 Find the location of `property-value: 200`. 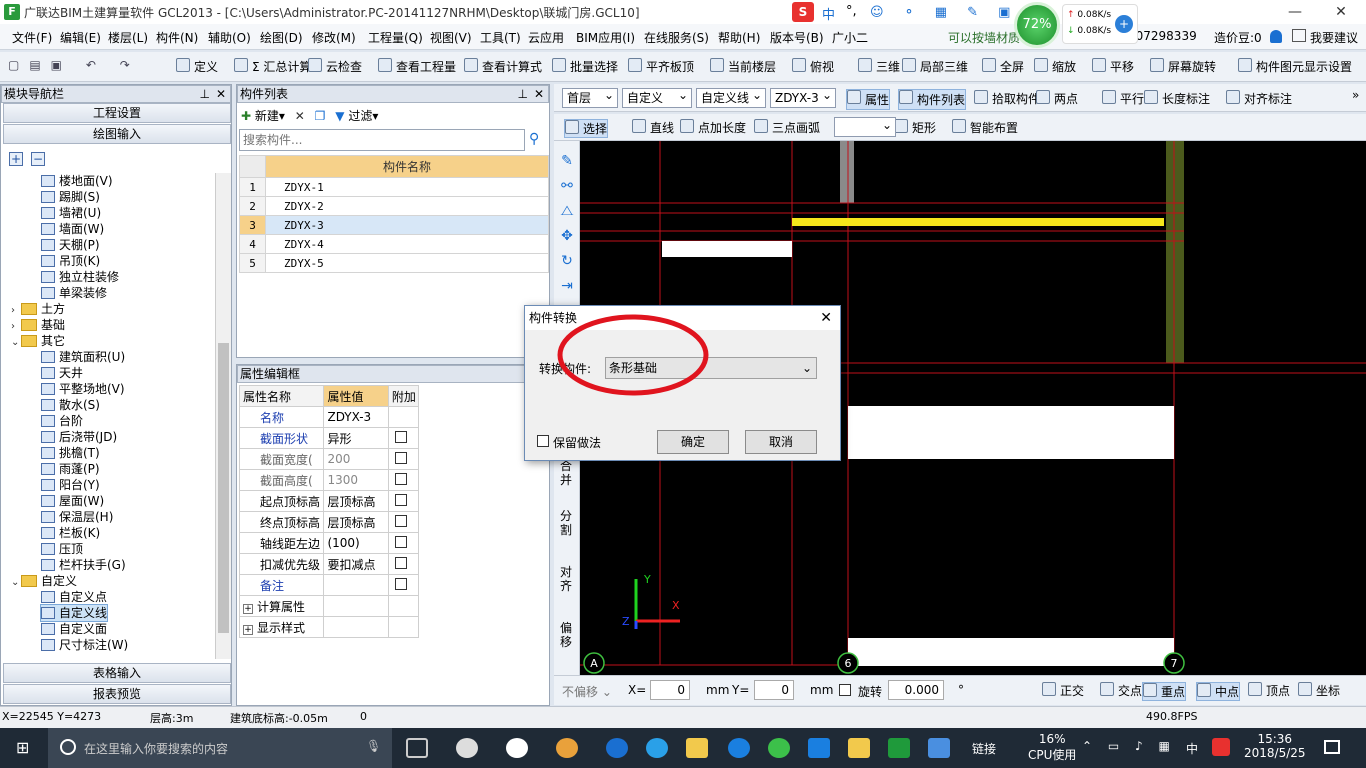

property-value: 200 is located at coordinates (356, 459).